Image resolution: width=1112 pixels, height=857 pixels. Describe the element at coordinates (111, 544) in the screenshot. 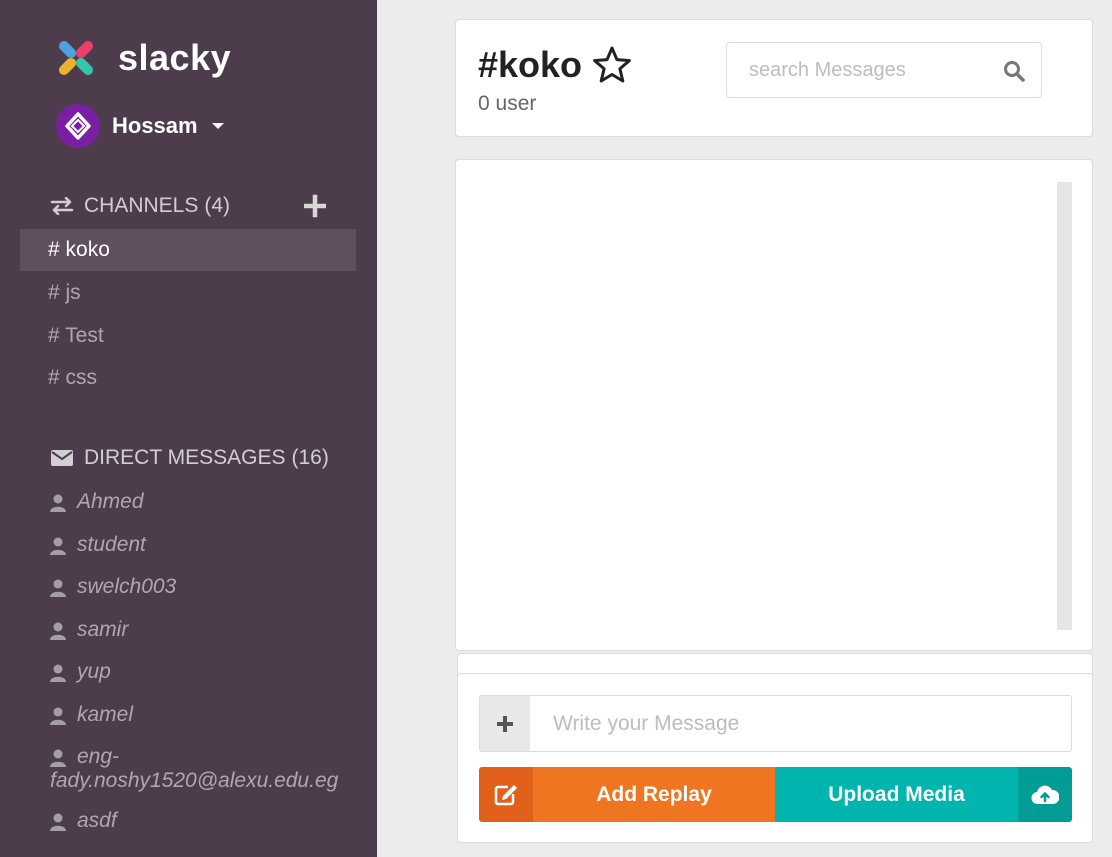

I see `dm-item-label: student` at that location.